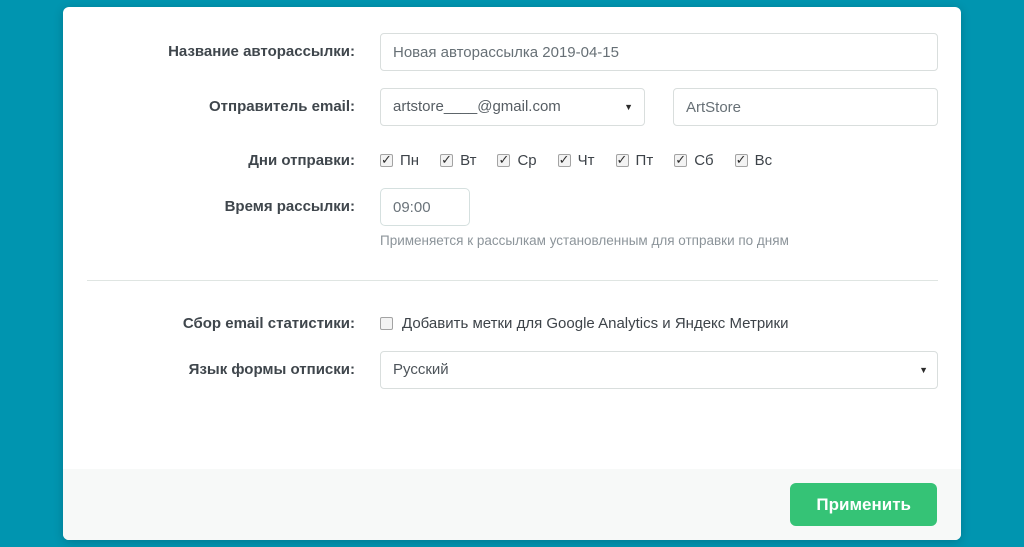 The height and width of the screenshot is (547, 1024). What do you see at coordinates (512, 280) in the screenshot?
I see `section-divider` at bounding box center [512, 280].